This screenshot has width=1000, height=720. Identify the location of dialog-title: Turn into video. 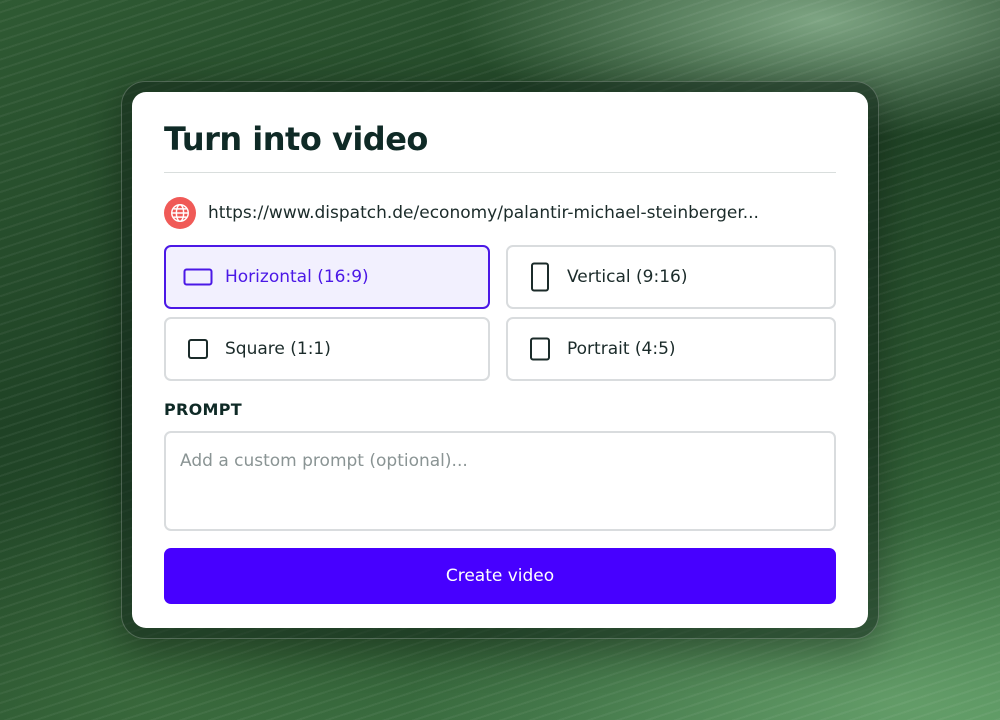
(296, 139).